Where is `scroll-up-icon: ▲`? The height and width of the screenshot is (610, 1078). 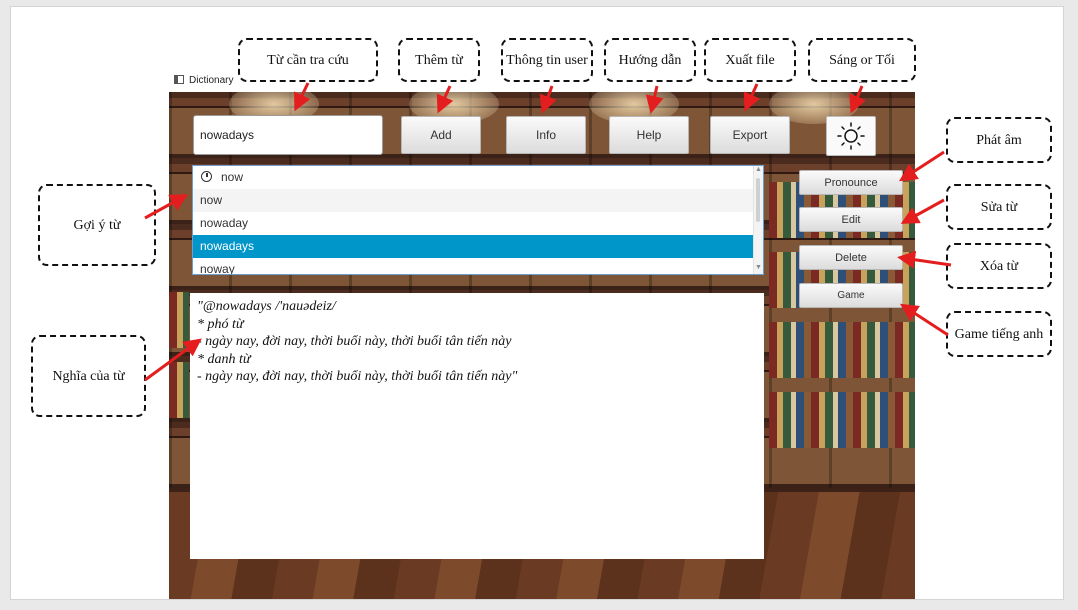
scroll-up-icon: ▲ is located at coordinates (758, 169).